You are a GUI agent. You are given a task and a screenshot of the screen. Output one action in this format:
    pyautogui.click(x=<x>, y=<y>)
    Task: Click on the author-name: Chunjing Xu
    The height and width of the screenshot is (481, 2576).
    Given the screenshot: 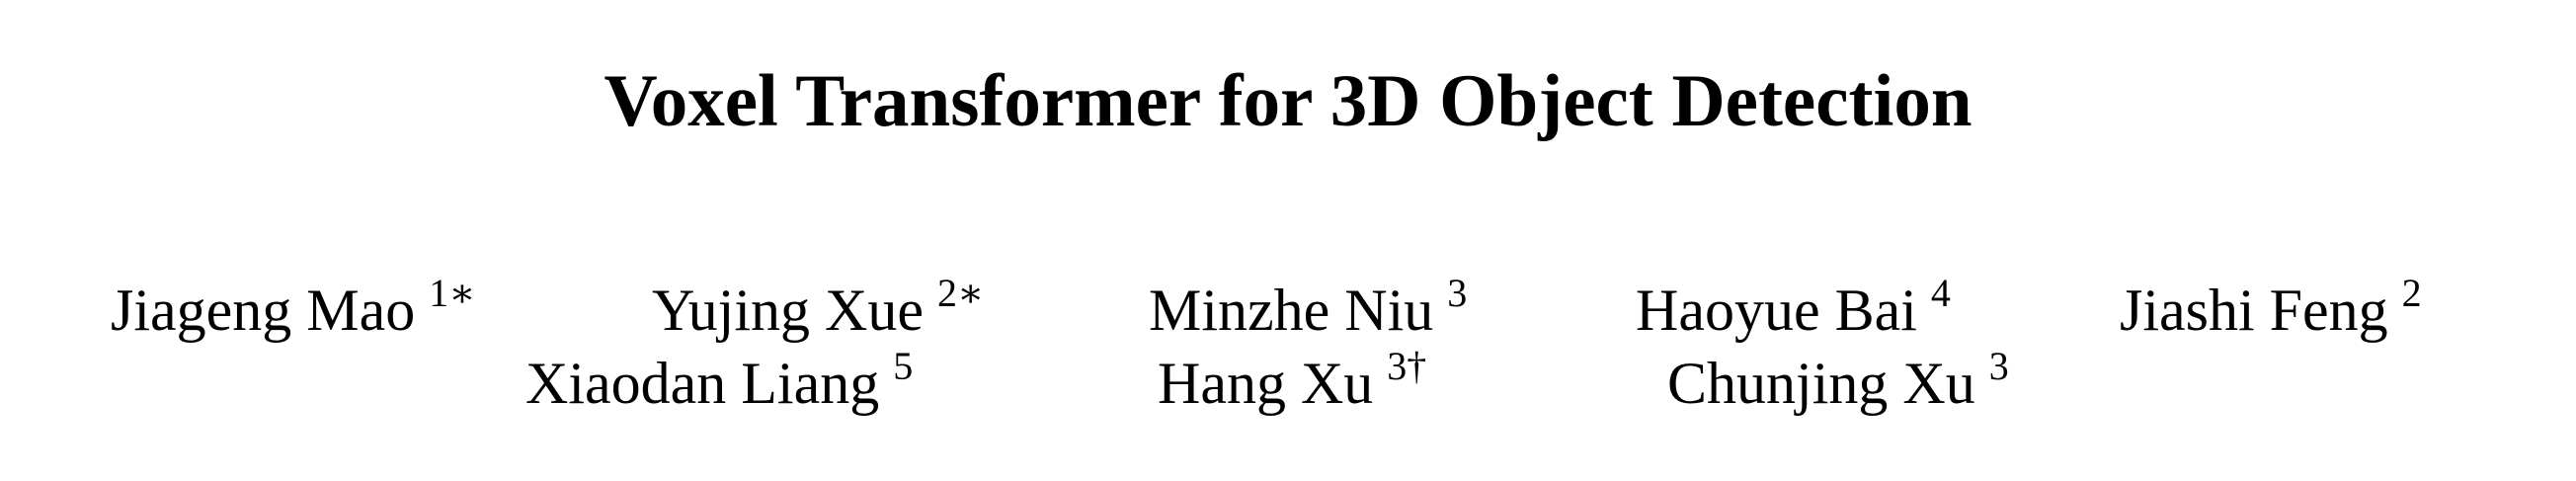 What is the action you would take?
    pyautogui.click(x=1821, y=383)
    